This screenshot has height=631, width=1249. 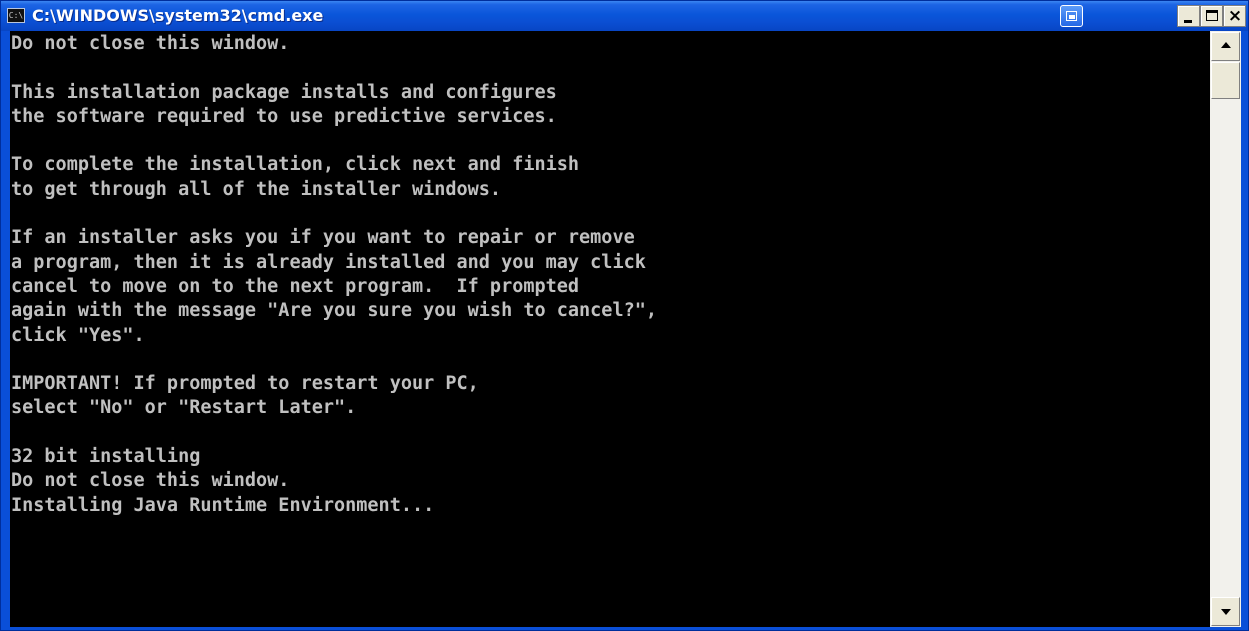 I want to click on window-extra-button, so click(x=1071, y=16).